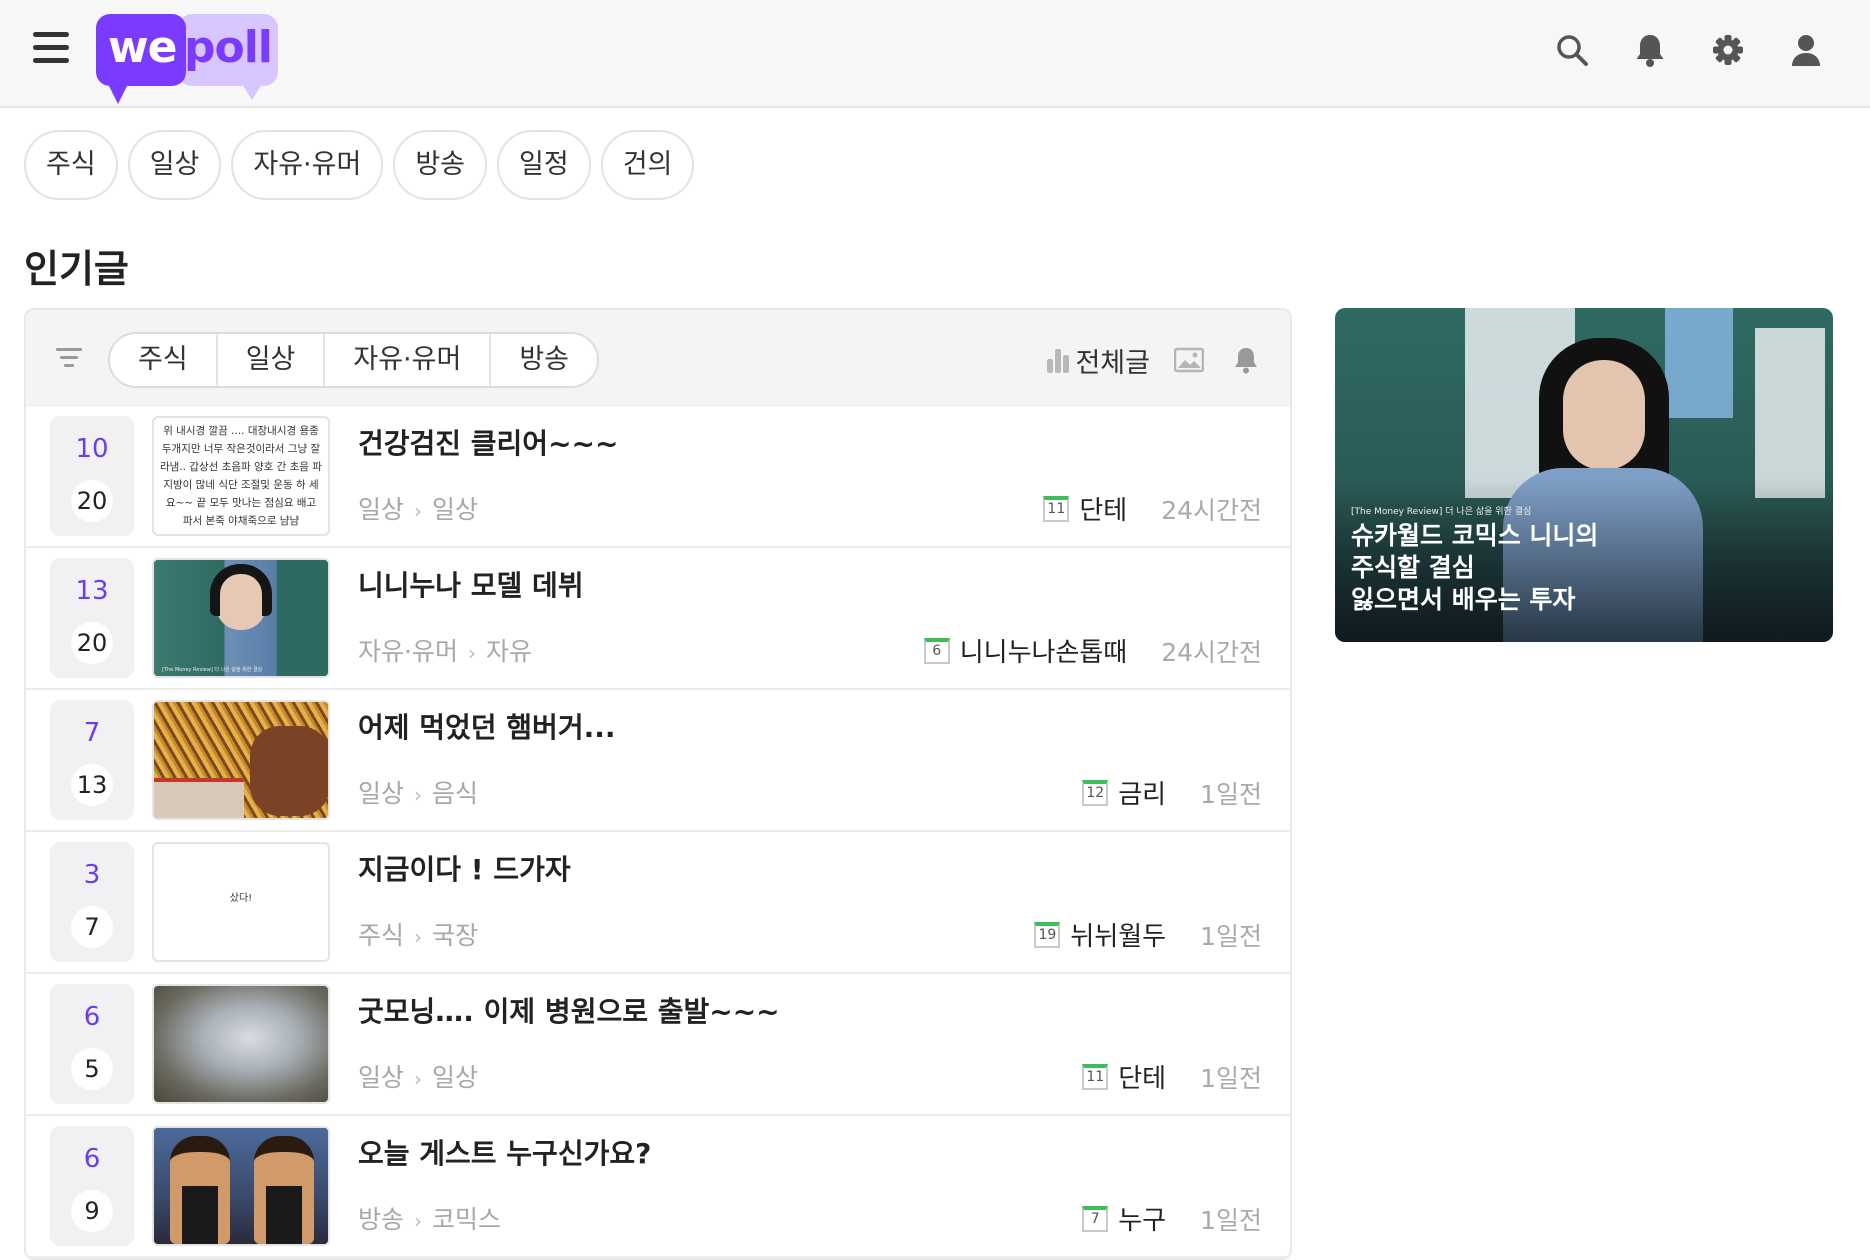  I want to click on post-author: 니니누나손톱때, so click(1043, 650).